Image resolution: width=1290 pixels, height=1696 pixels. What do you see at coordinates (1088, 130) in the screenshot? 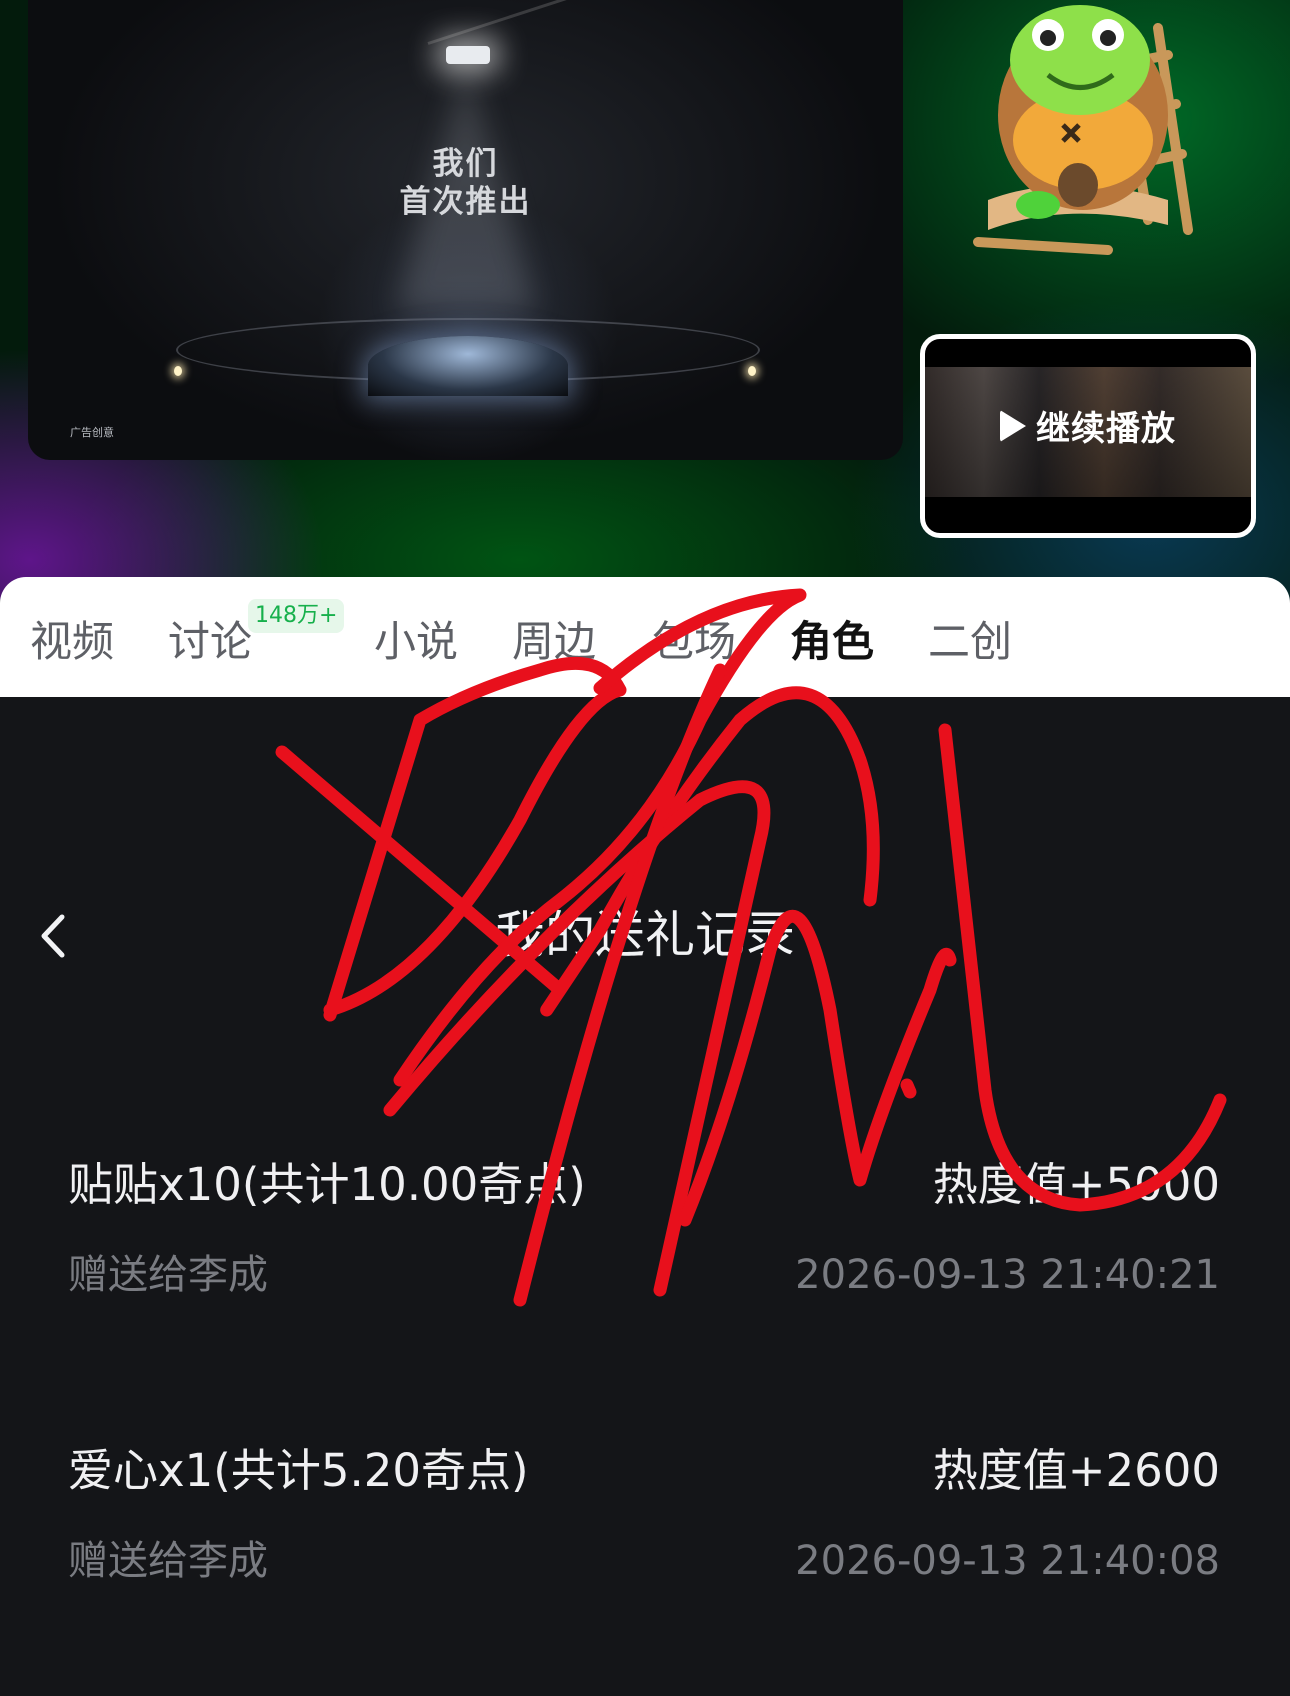
I see `mascot-sticker` at bounding box center [1088, 130].